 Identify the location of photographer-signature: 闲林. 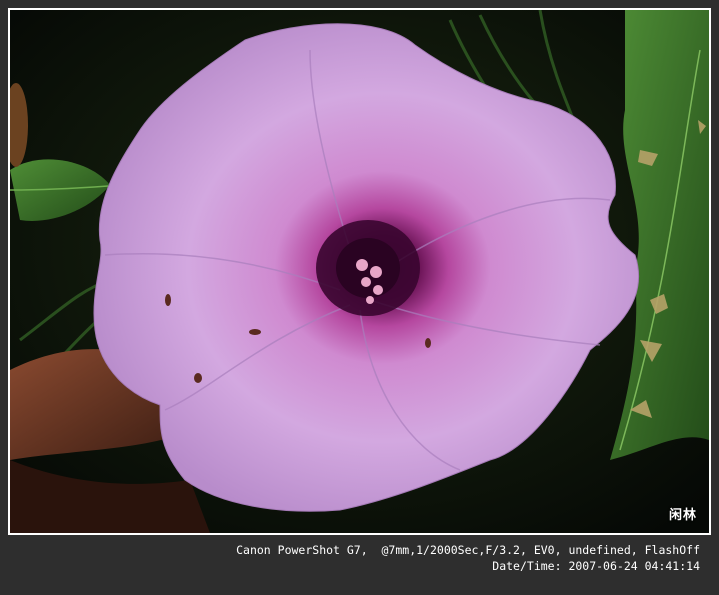
(682, 515).